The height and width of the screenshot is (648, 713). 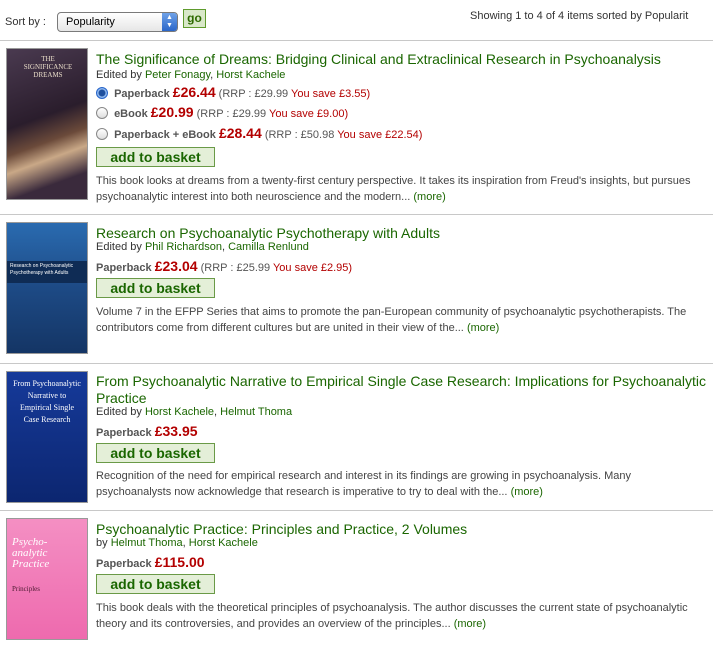 I want to click on cover-line: Psychotherapy with Adults, so click(x=39, y=273).